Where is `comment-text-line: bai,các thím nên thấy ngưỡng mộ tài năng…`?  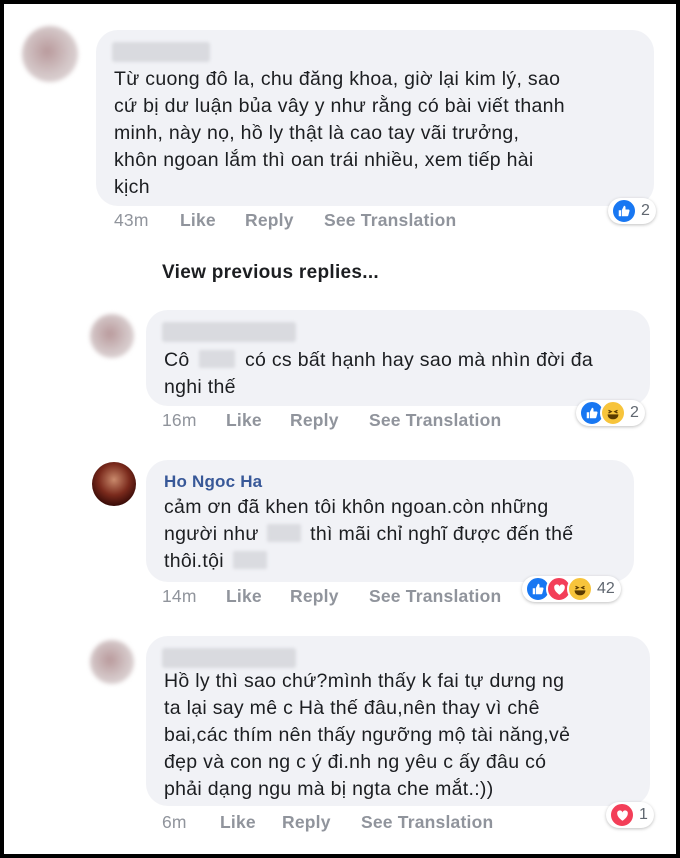 comment-text-line: bai,các thím nên thấy ngưỡng mộ tài năng… is located at coordinates (367, 735).